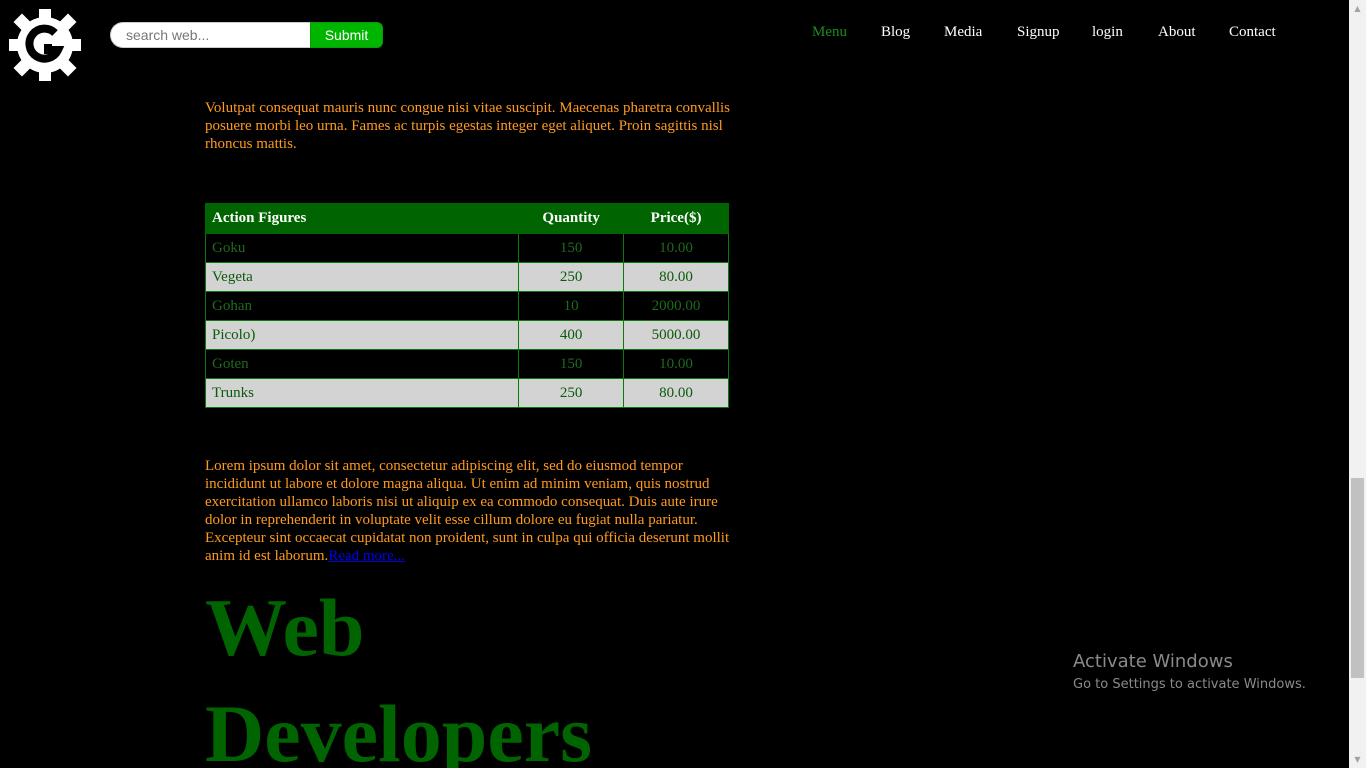 Image resolution: width=1366 pixels, height=768 pixels. I want to click on scroll-thumb, so click(1357, 578).